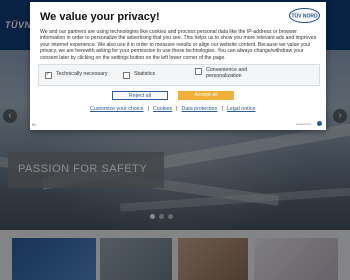 The image size is (350, 280). What do you see at coordinates (200, 109) in the screenshot?
I see `data-protection-link: Data protection` at bounding box center [200, 109].